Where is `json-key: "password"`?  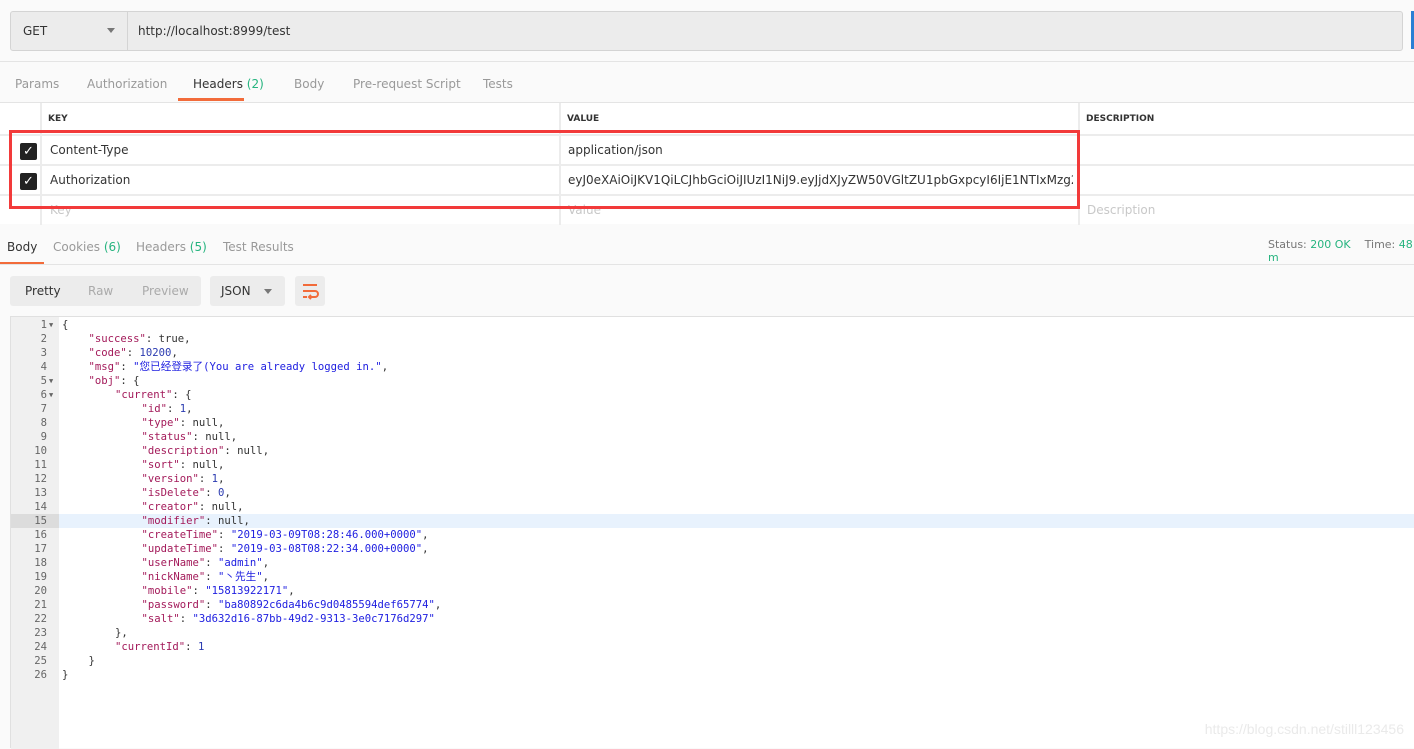 json-key: "password" is located at coordinates (173, 605).